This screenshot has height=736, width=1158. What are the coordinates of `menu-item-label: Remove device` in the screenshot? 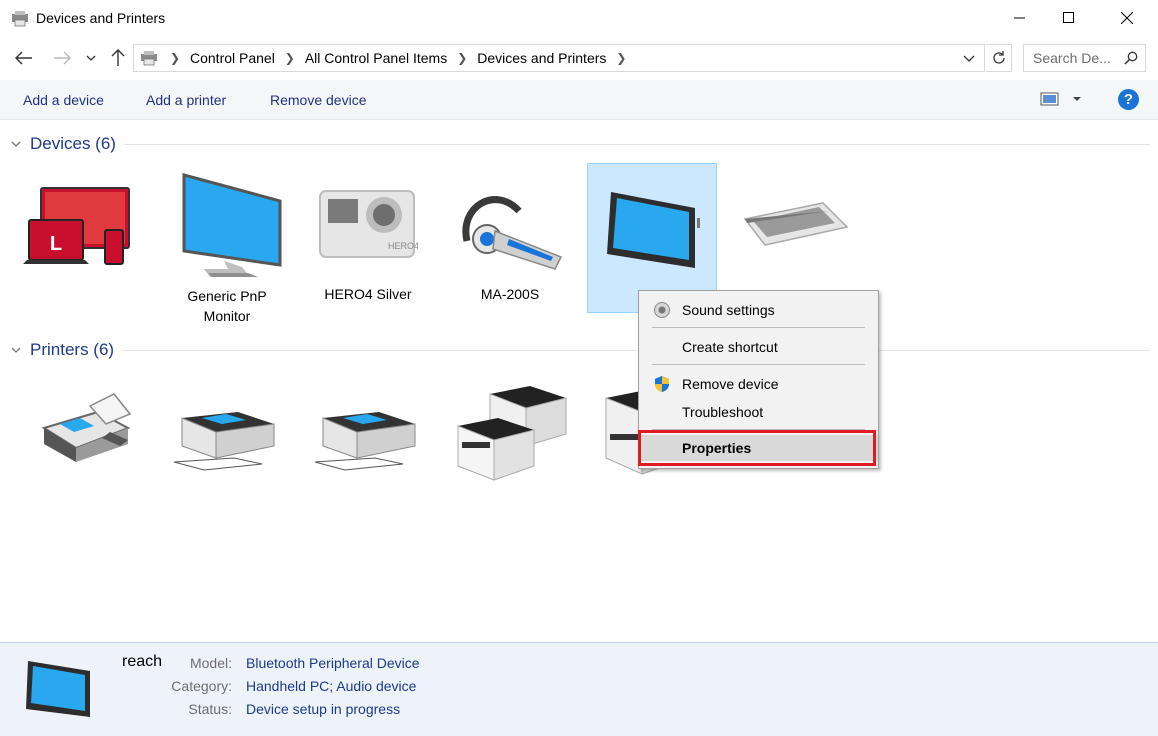 It's located at (730, 384).